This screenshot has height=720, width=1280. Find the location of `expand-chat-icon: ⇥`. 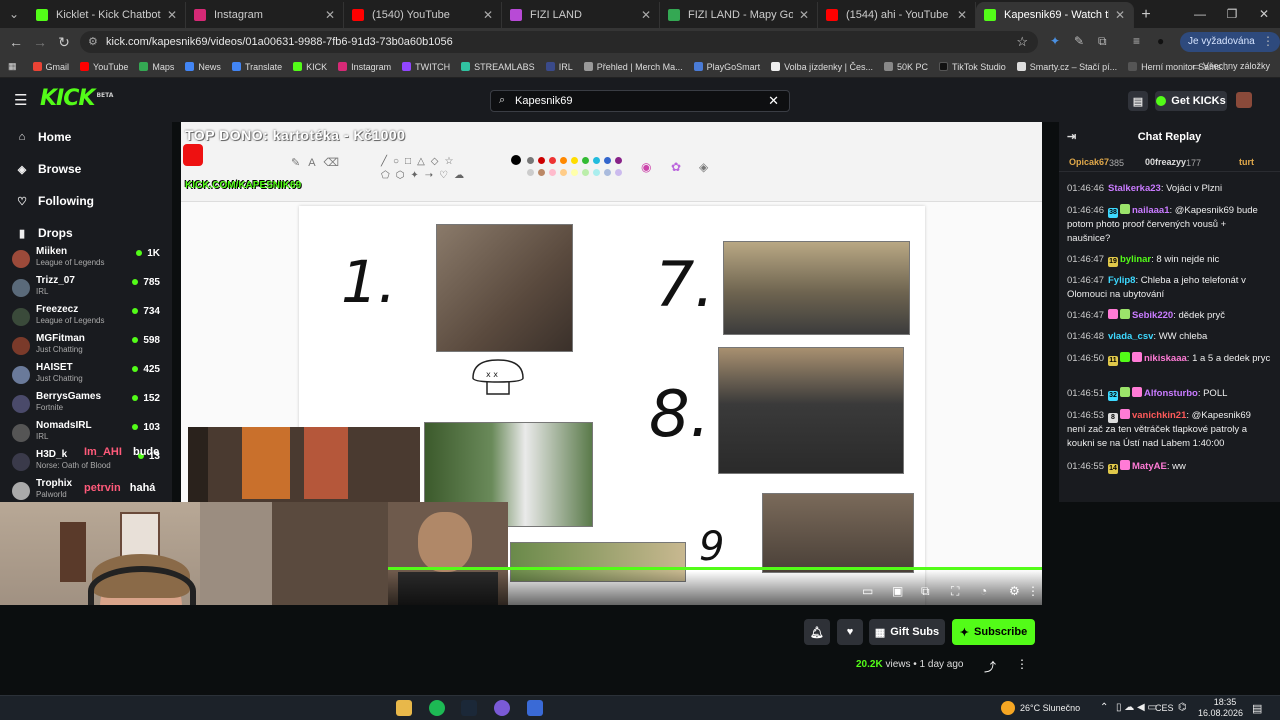

expand-chat-icon: ⇥ is located at coordinates (1071, 137).